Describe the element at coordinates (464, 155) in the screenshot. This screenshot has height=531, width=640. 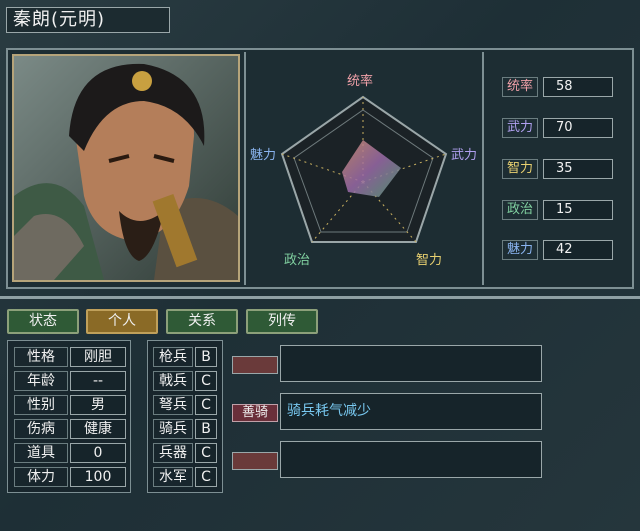
I see `radar-label-war: 武力` at that location.